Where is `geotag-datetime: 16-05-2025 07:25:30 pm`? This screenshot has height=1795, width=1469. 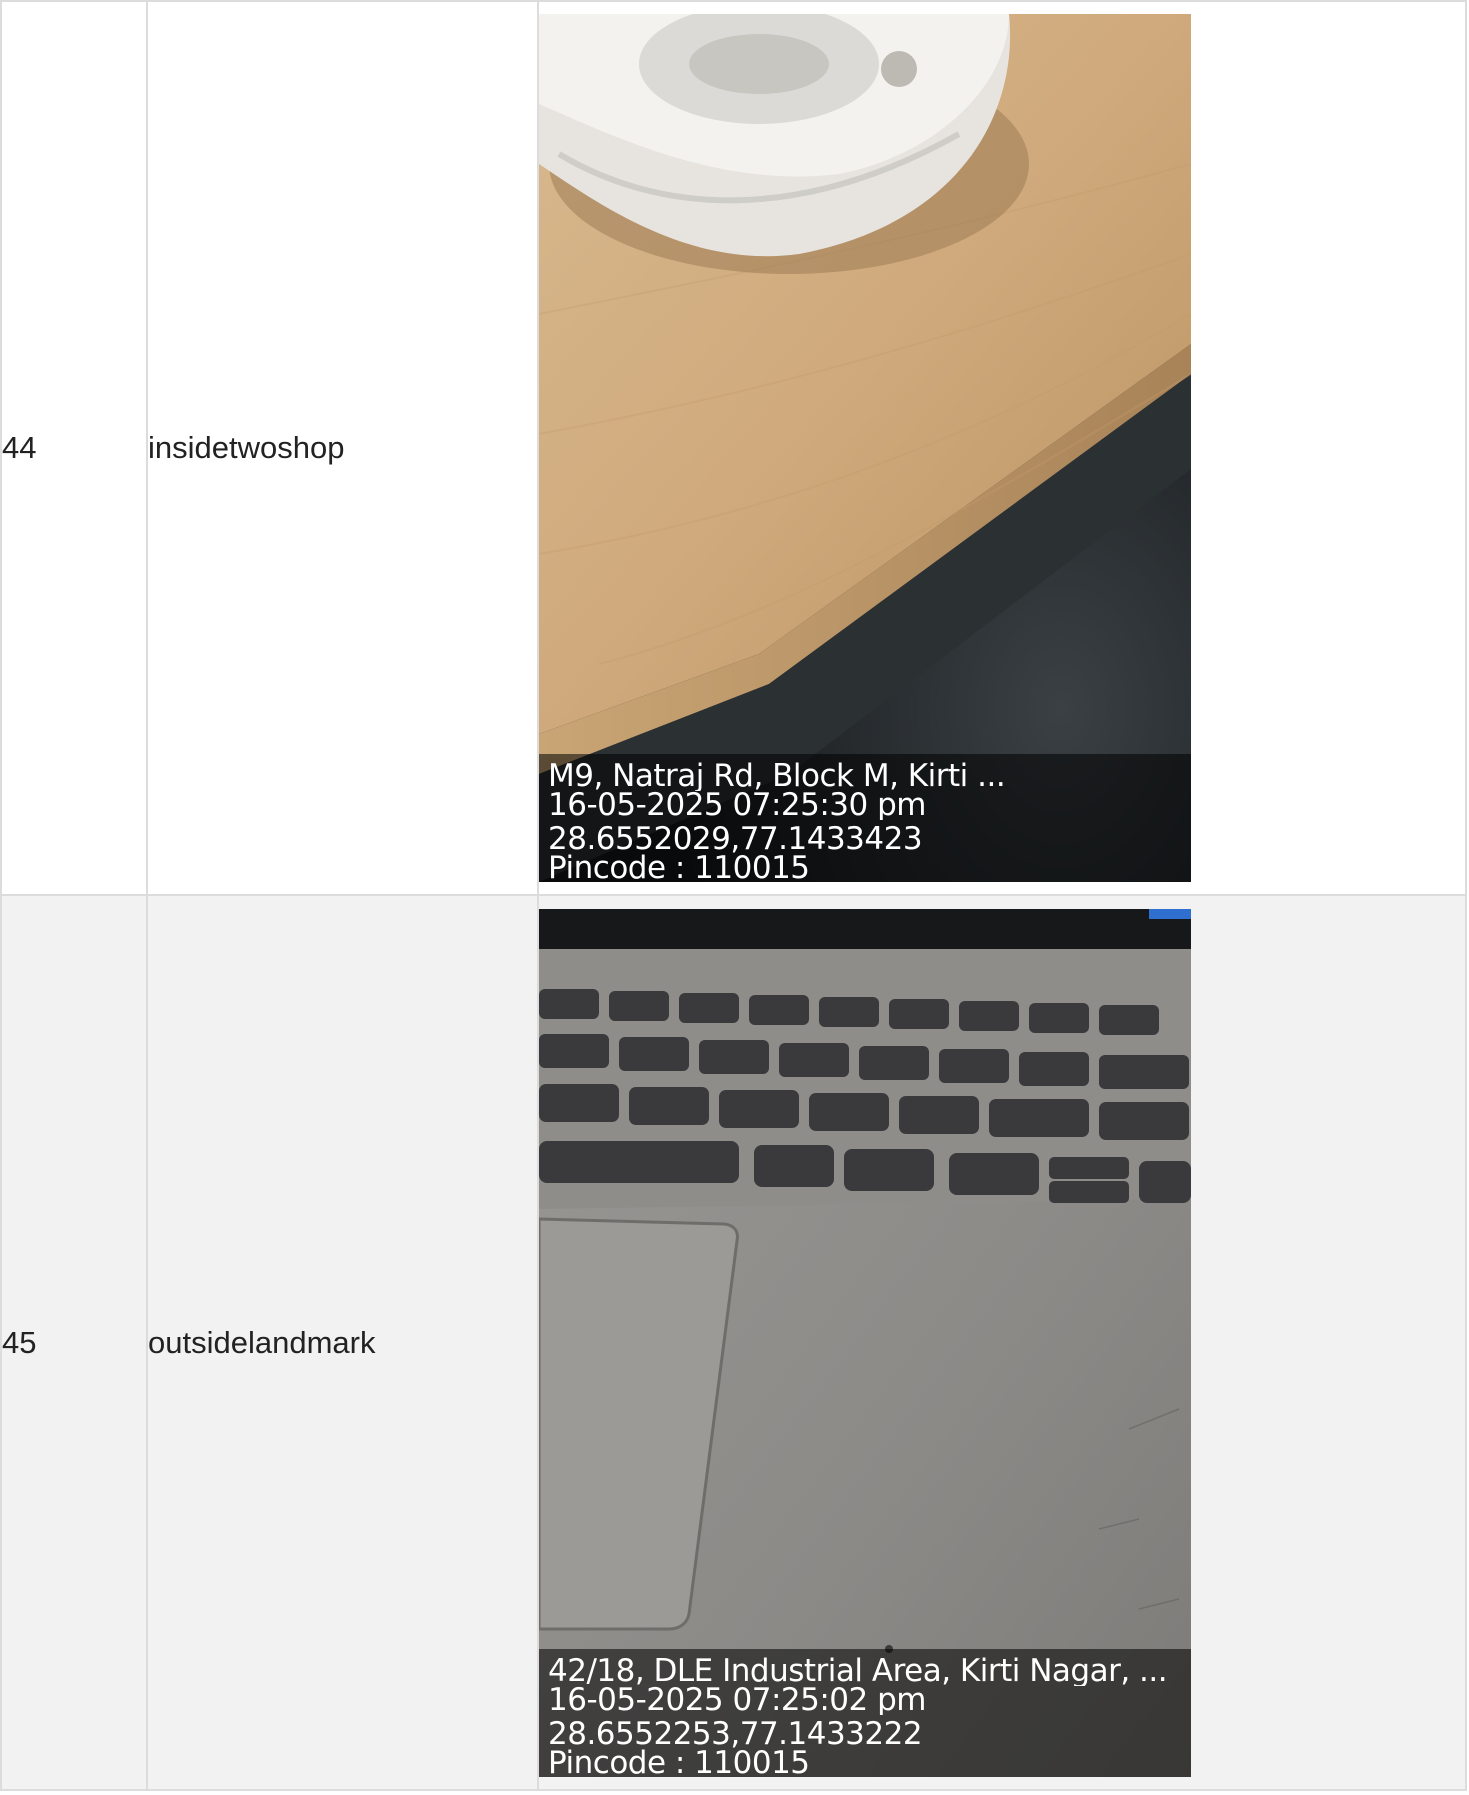
geotag-datetime: 16-05-2025 07:25:30 pm is located at coordinates (737, 805).